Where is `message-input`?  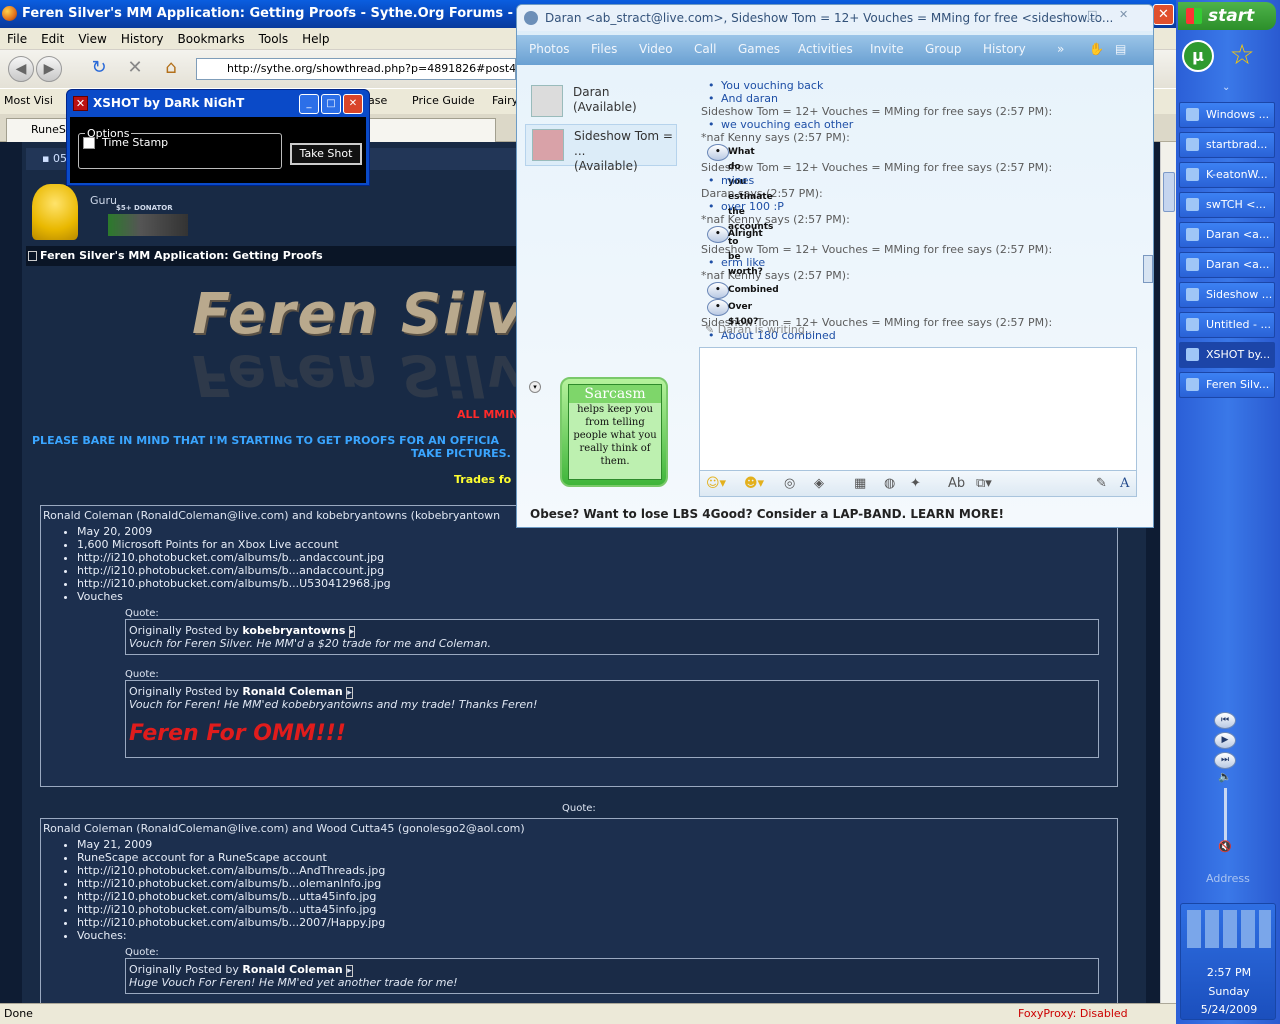 message-input is located at coordinates (918, 409).